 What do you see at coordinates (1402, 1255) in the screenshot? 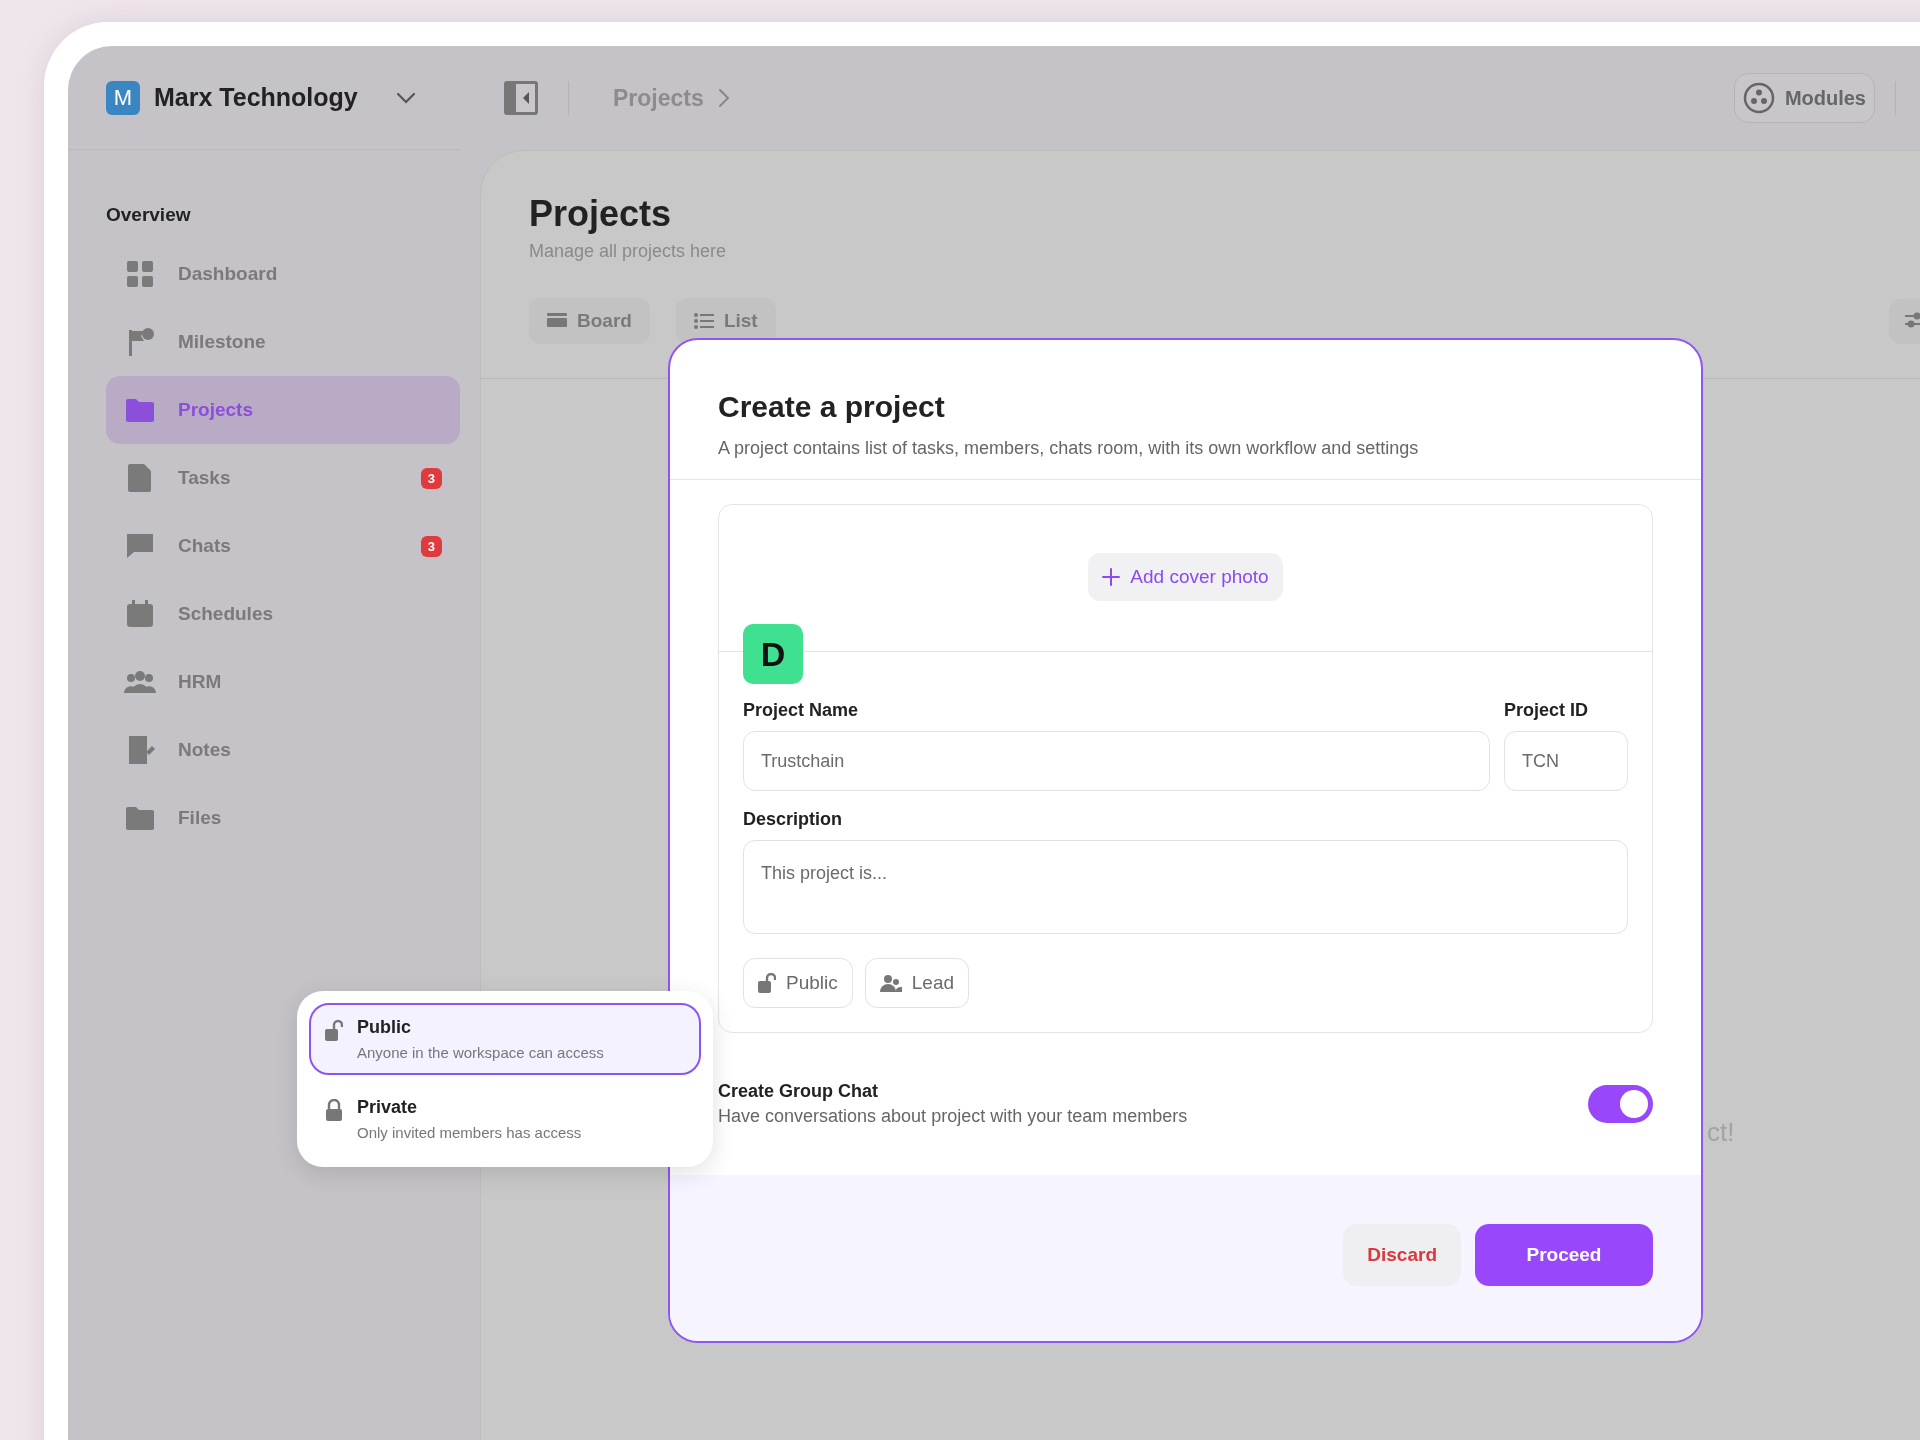
I see `discard-button: Discard` at bounding box center [1402, 1255].